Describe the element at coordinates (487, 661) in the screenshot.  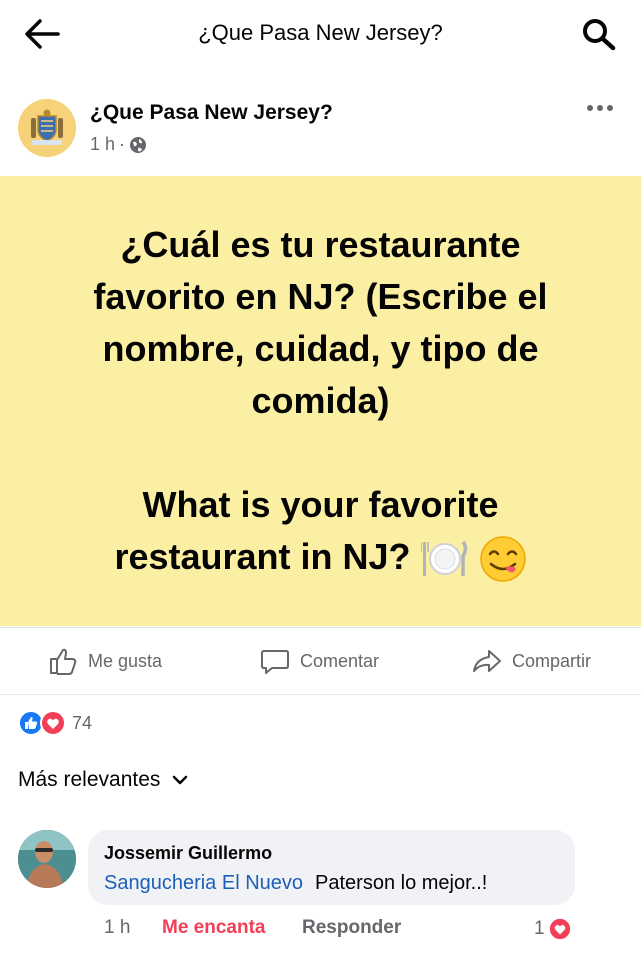
I see `share-arrow-icon` at that location.